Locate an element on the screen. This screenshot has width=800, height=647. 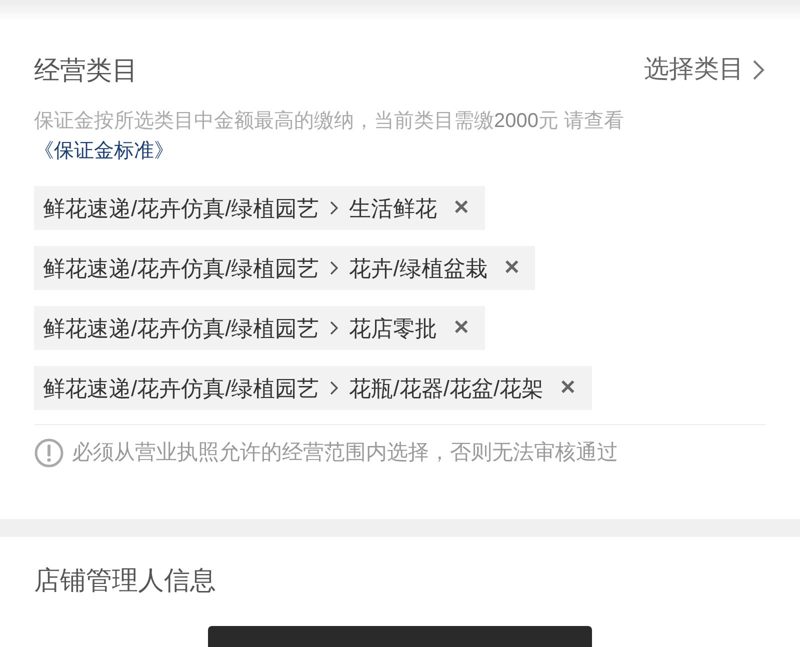
exclamation-circle-icon is located at coordinates (49, 453).